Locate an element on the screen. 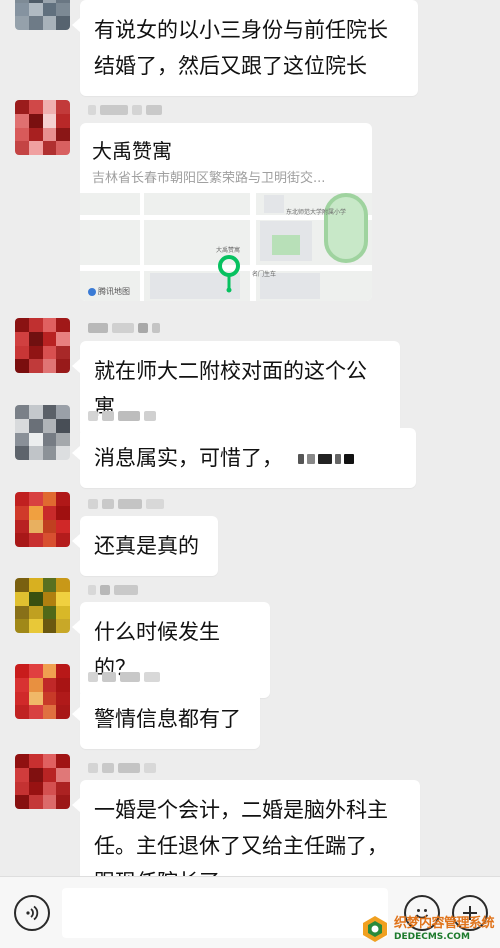 The image size is (500, 948). map-label-pin: 大禹赞寓 is located at coordinates (228, 250).